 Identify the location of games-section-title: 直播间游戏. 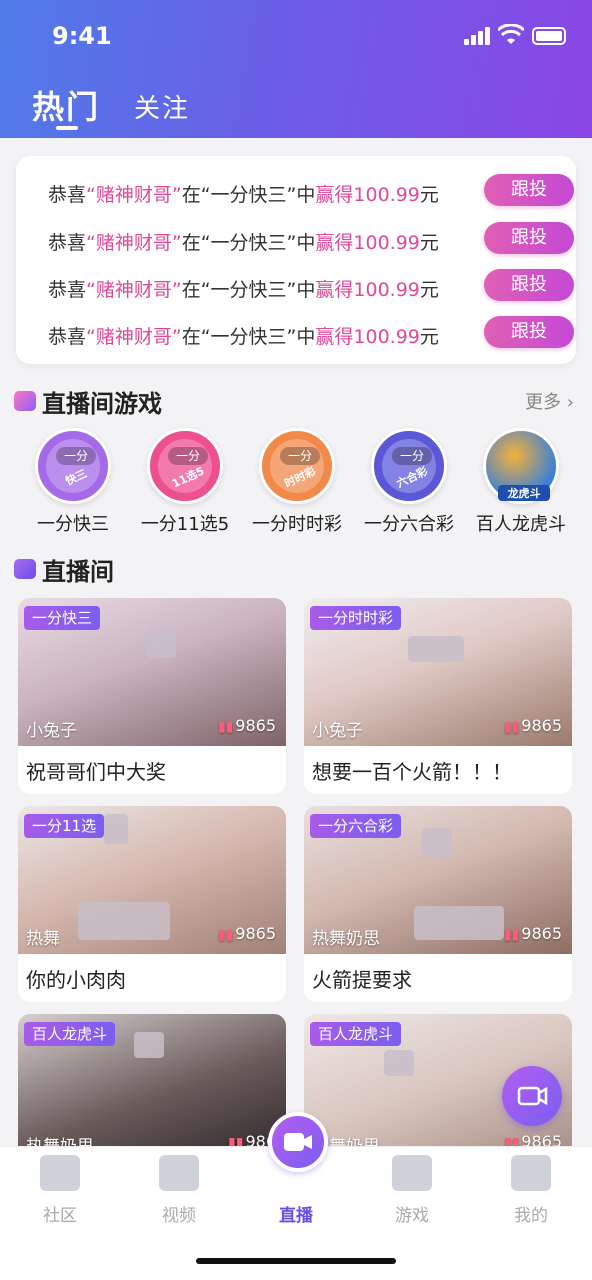
(102, 403).